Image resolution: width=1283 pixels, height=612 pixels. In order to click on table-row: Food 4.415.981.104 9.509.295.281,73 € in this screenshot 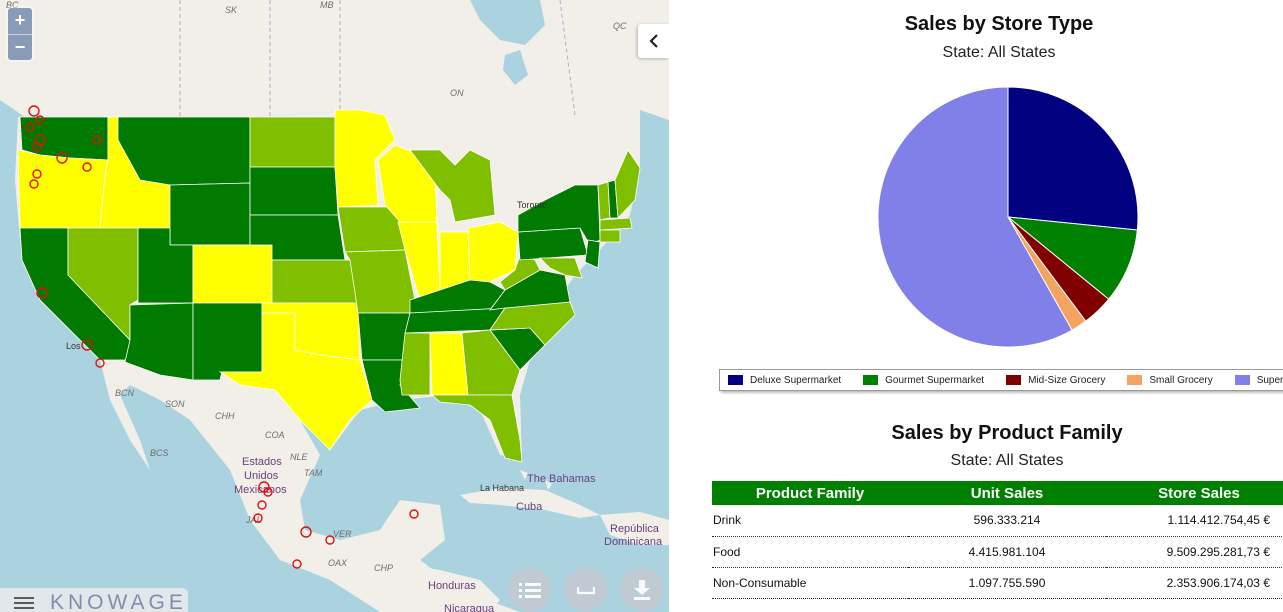, I will do `click(997, 552)`.